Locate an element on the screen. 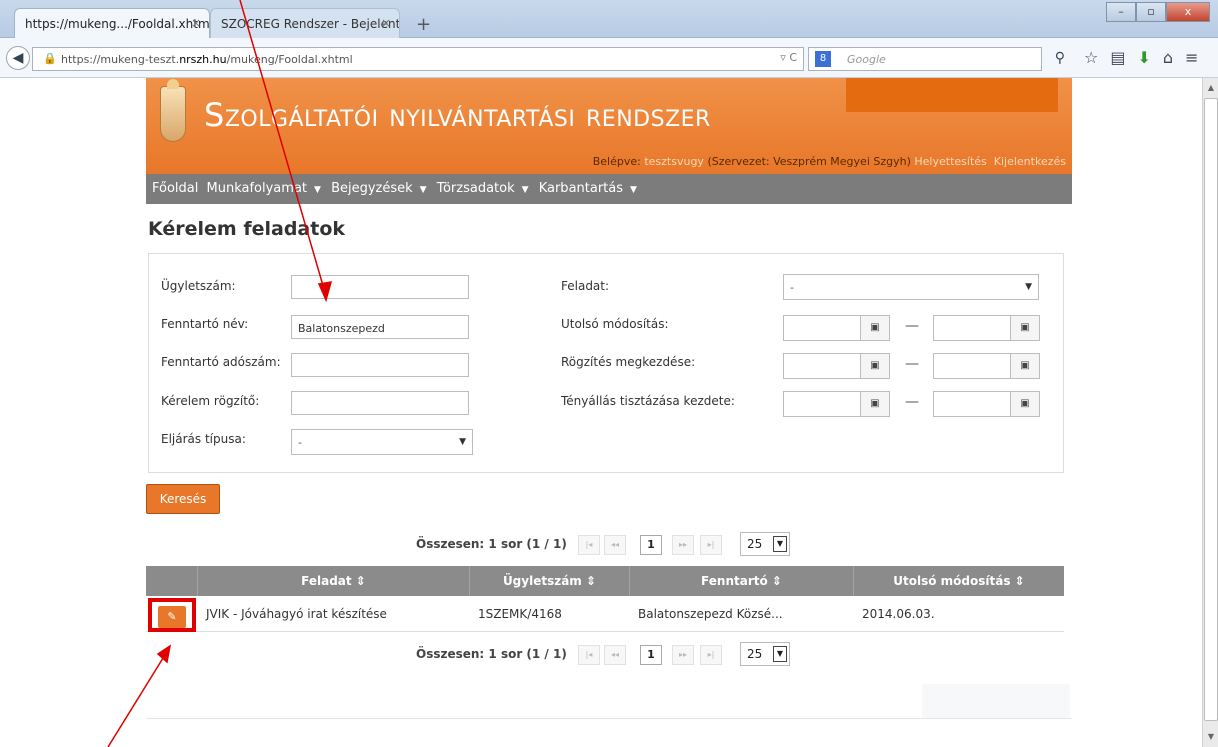 This screenshot has height=747, width=1218. cell-last-modified: 2014.06.03. is located at coordinates (898, 614).